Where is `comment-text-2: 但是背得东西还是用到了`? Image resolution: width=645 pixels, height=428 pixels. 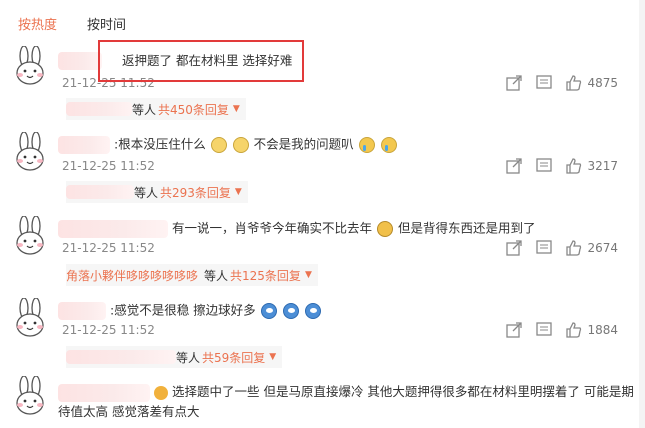
comment-text-2: 但是背得东西还是用到了 is located at coordinates (466, 228).